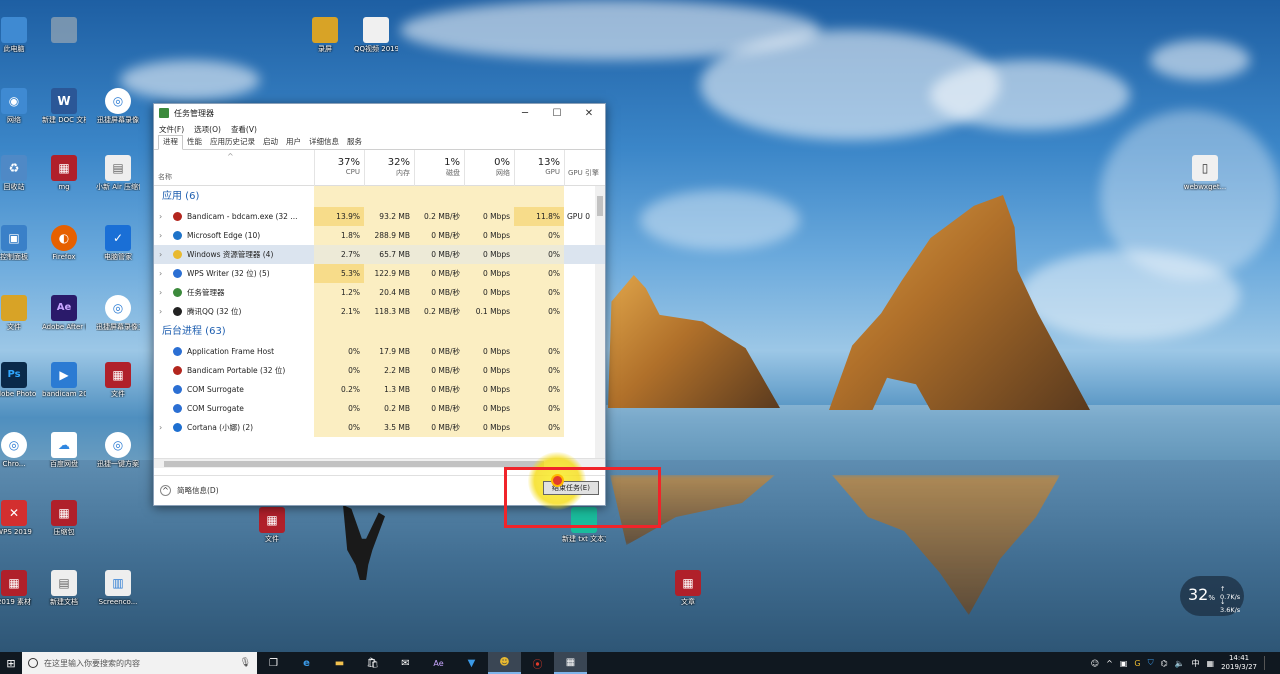  What do you see at coordinates (589, 113) in the screenshot?
I see `close-button: ✕` at bounding box center [589, 113].